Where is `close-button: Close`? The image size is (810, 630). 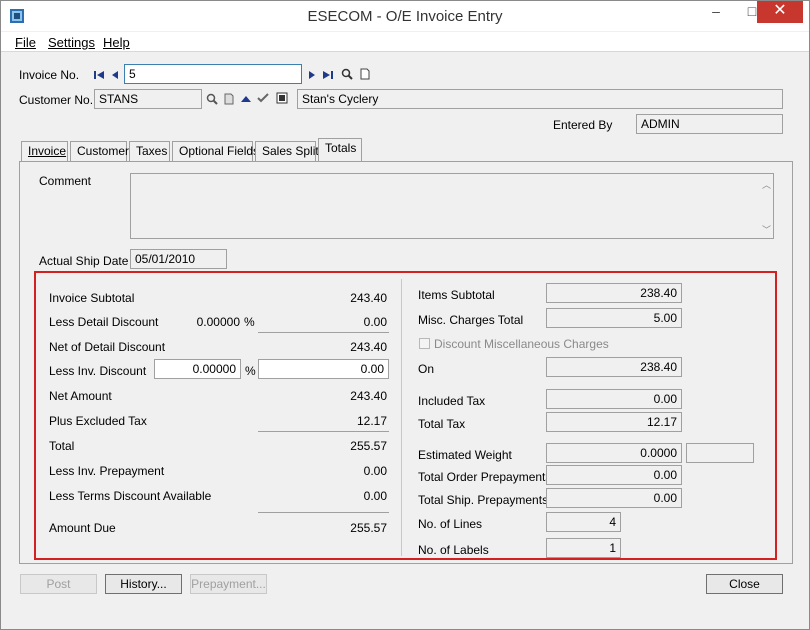 close-button: Close is located at coordinates (744, 584).